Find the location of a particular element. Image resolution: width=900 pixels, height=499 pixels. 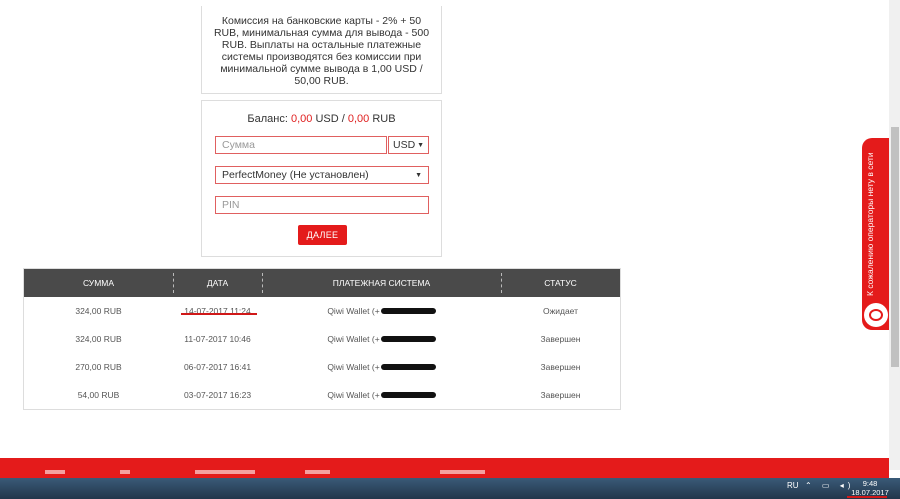

row-date: 03-07-2017 16:23 is located at coordinates (217, 395).